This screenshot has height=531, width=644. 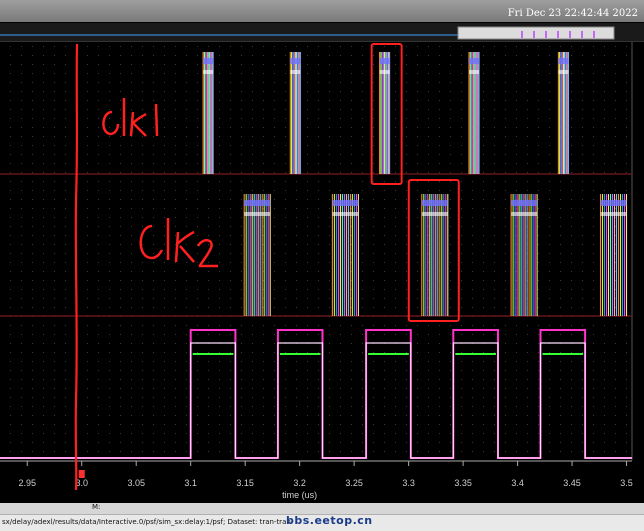 I want to click on x-tick-label: 3.2, so click(x=299, y=483).